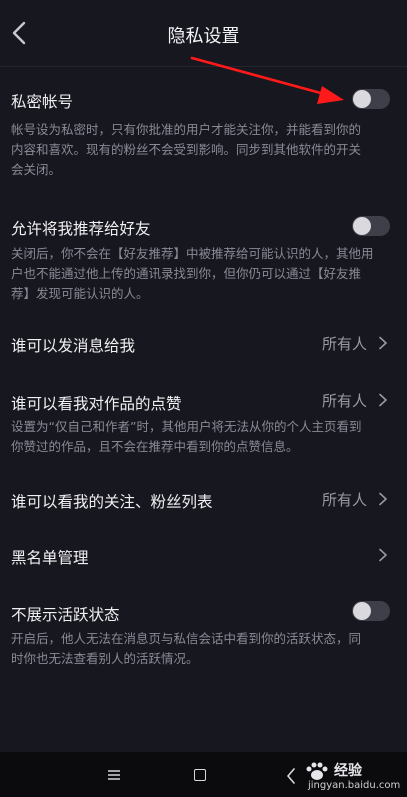  I want to click on hide-activity-status-toggle, so click(371, 611).